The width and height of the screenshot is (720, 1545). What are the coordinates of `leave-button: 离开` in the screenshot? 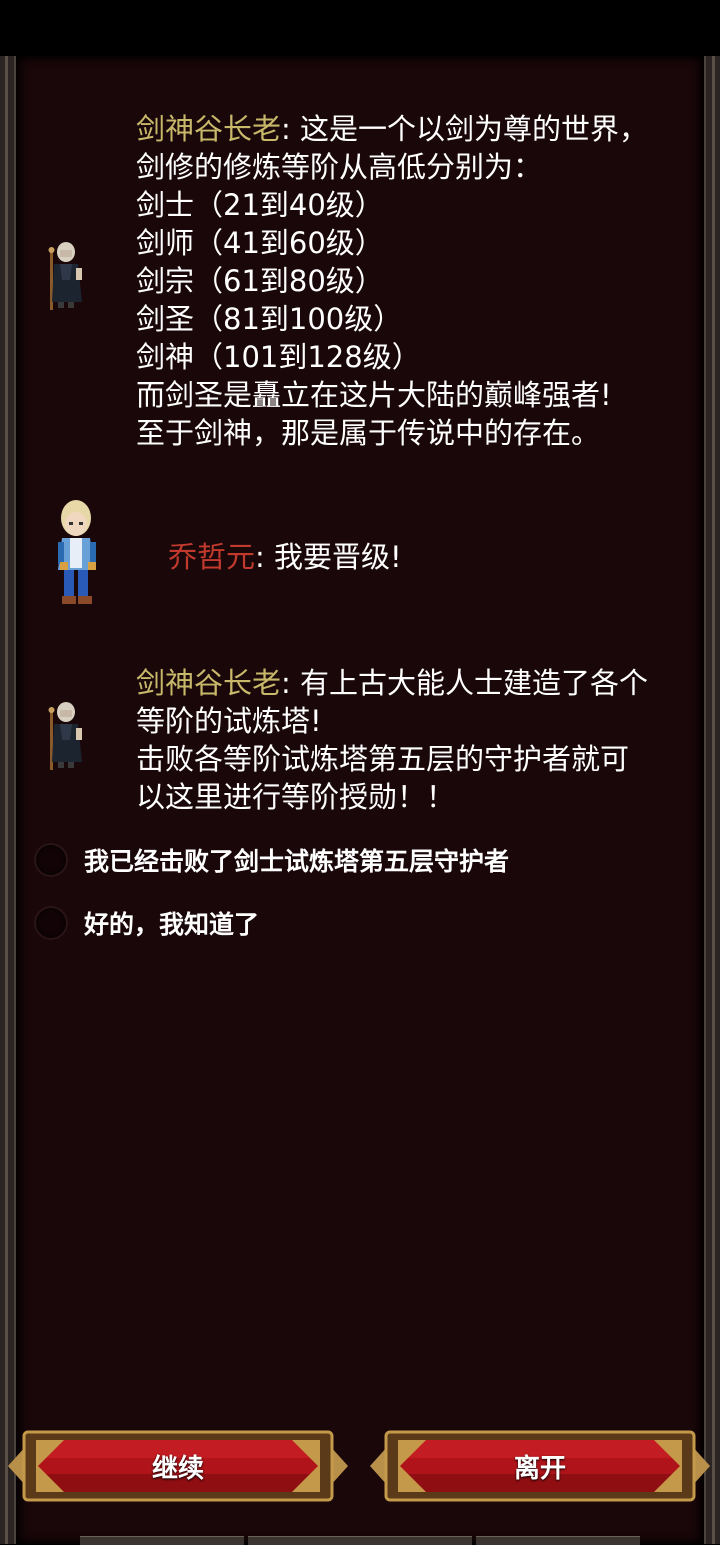 It's located at (540, 1466).